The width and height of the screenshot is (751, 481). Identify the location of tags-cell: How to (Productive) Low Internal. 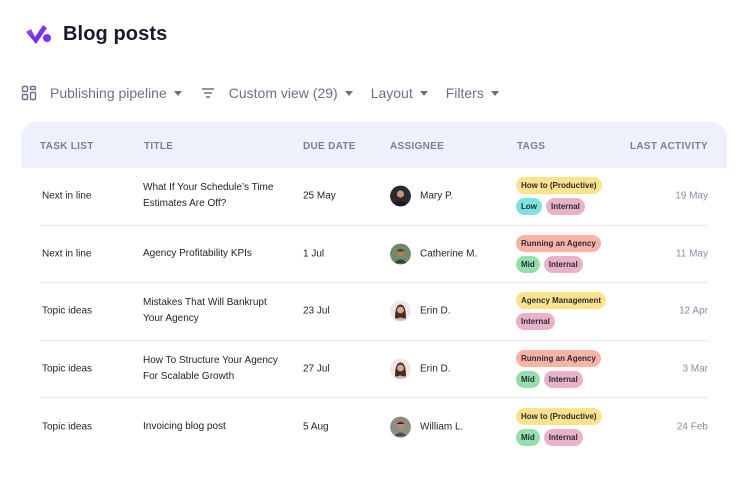
(559, 196).